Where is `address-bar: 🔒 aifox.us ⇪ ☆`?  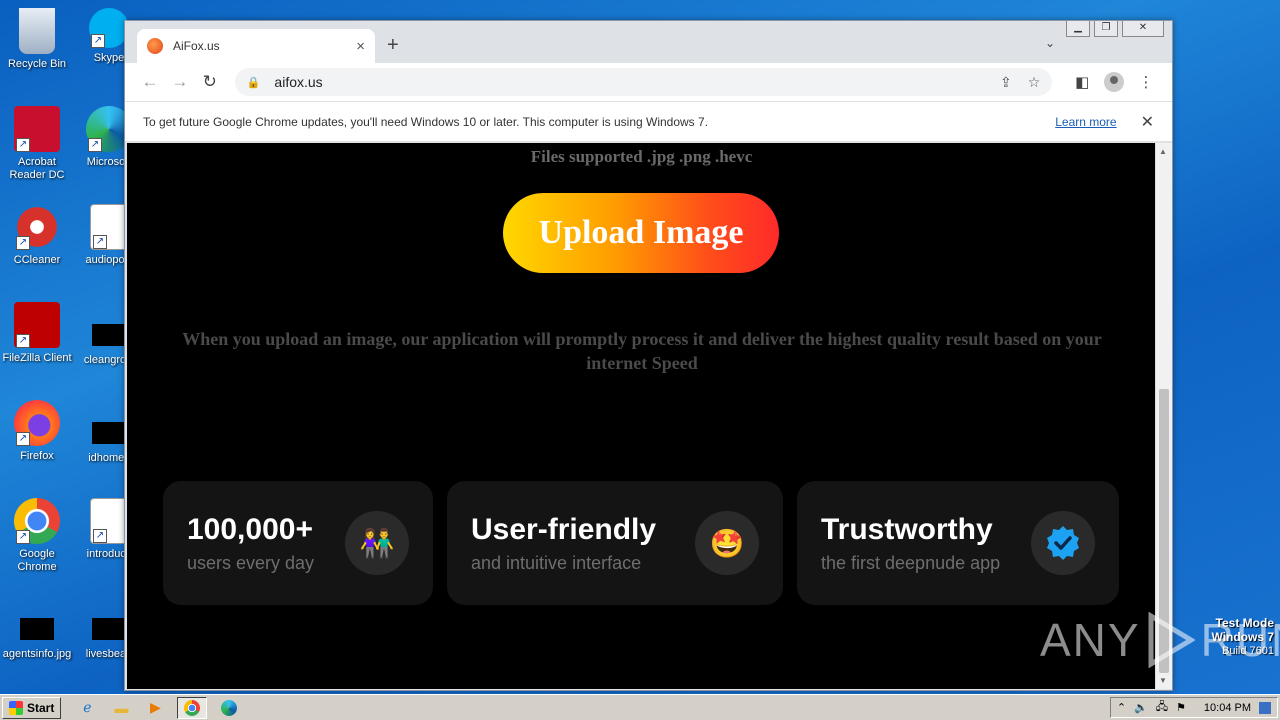
address-bar: 🔒 aifox.us ⇪ ☆ is located at coordinates (643, 82).